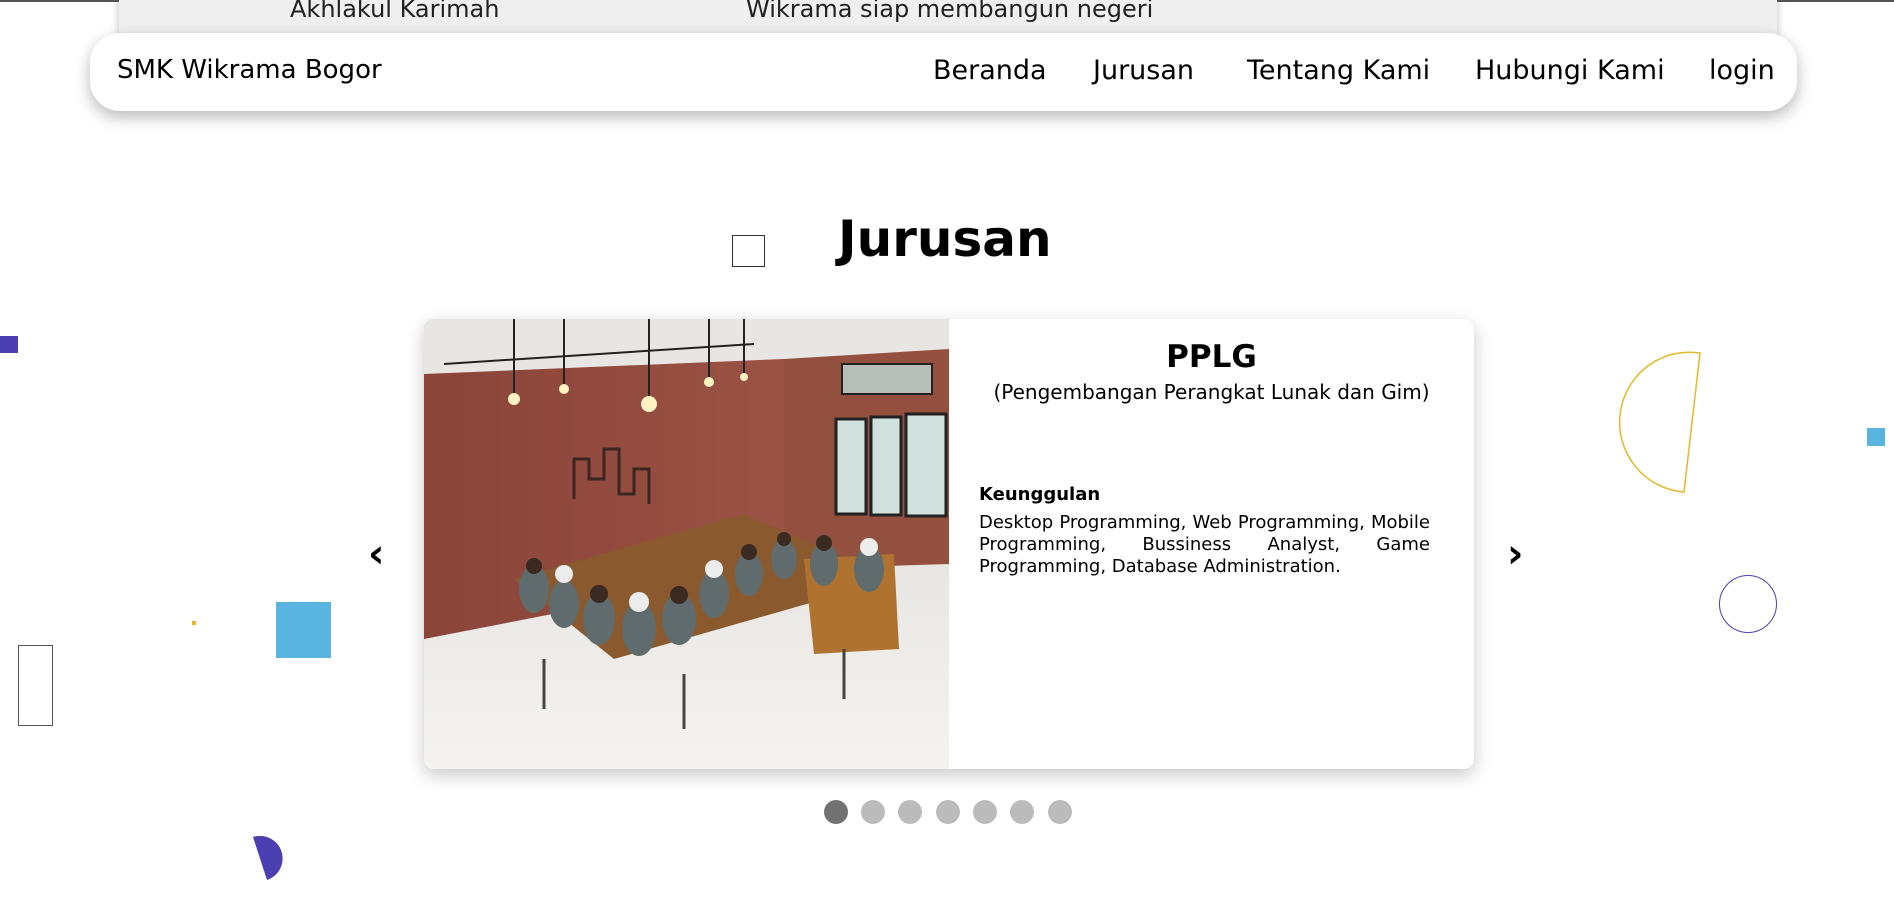  What do you see at coordinates (748, 251) in the screenshot?
I see `decorative-square-outline` at bounding box center [748, 251].